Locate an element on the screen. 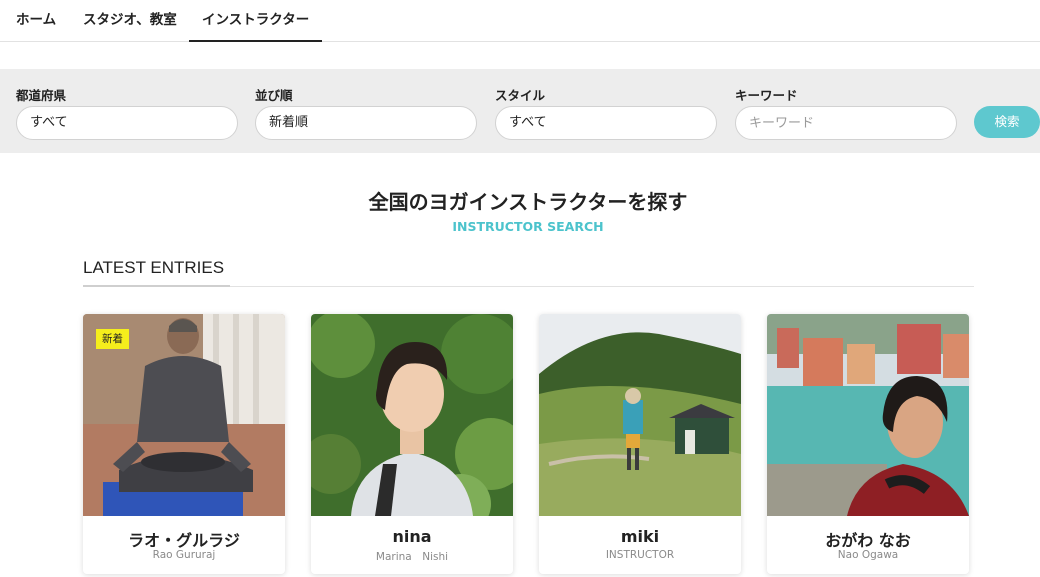  tab-studio: スタジオ、教室 is located at coordinates (130, 20).